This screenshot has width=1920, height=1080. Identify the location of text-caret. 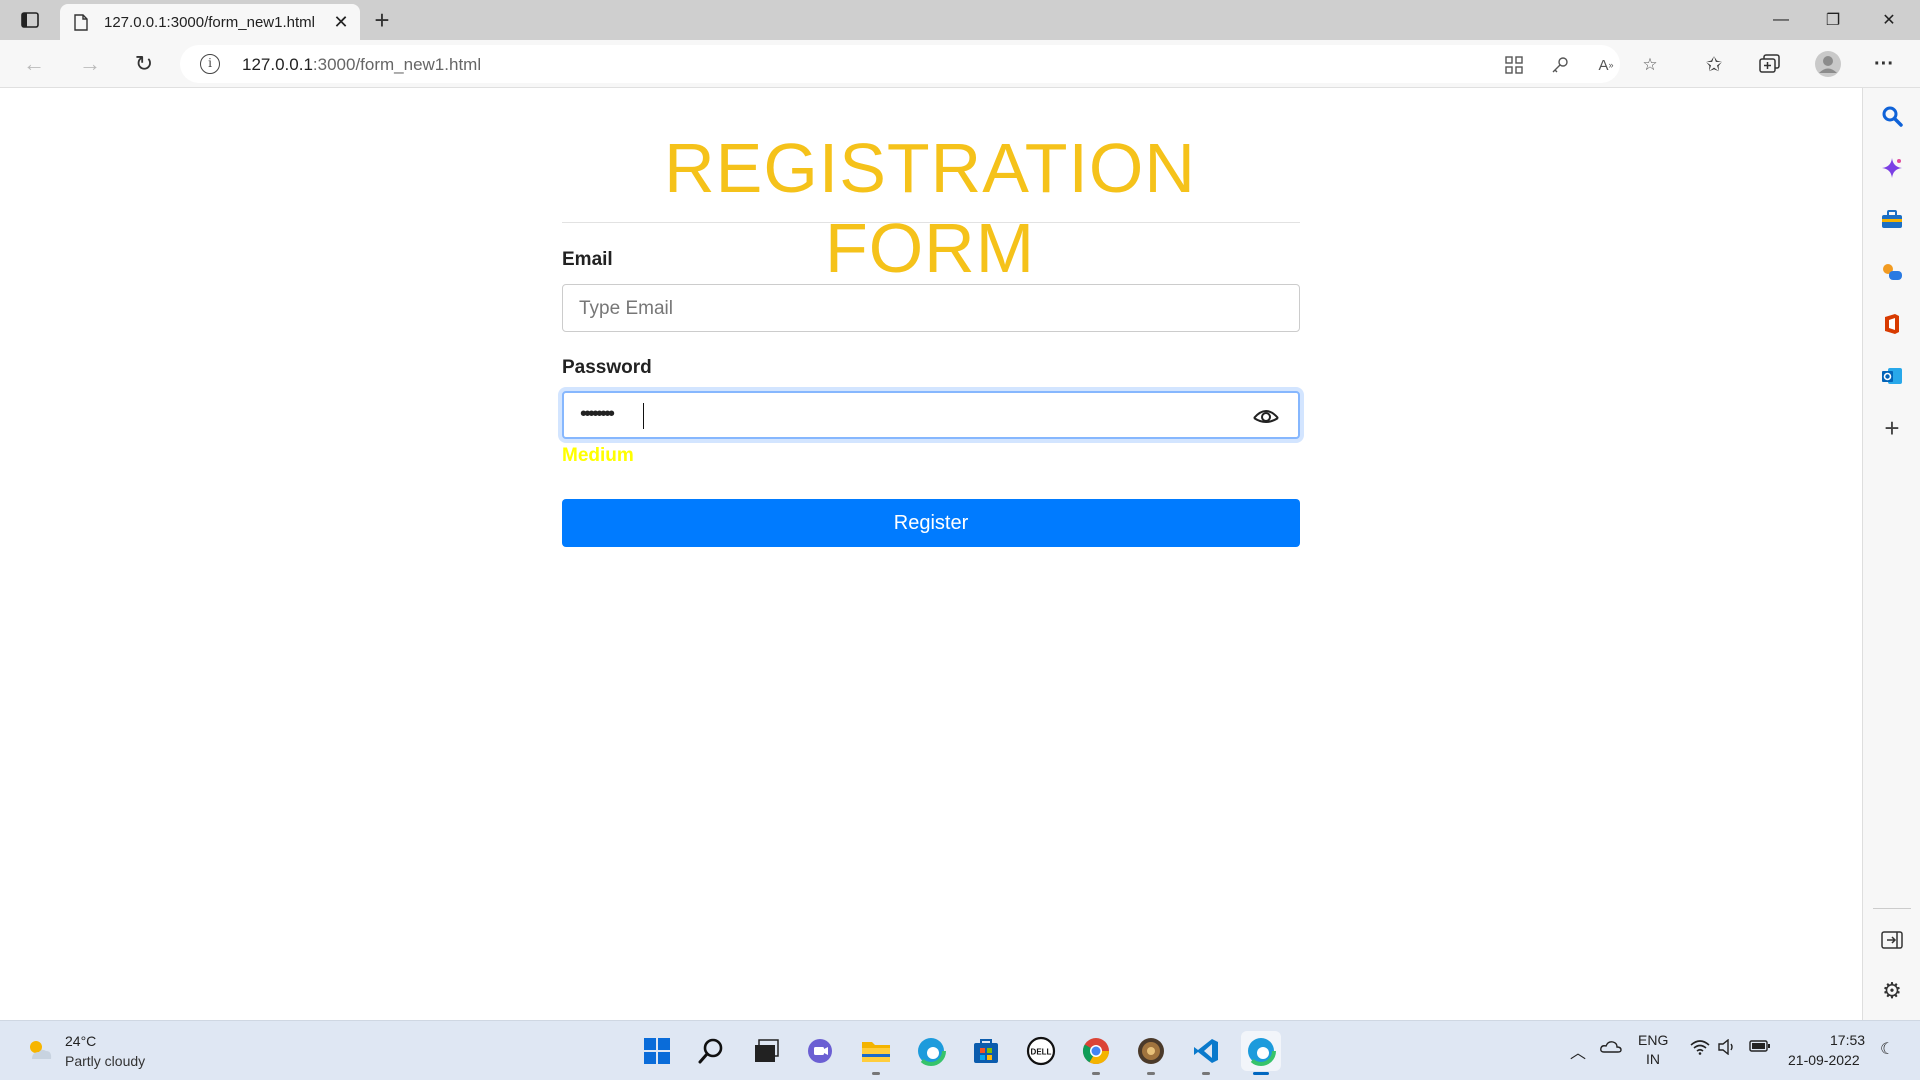
(643, 416).